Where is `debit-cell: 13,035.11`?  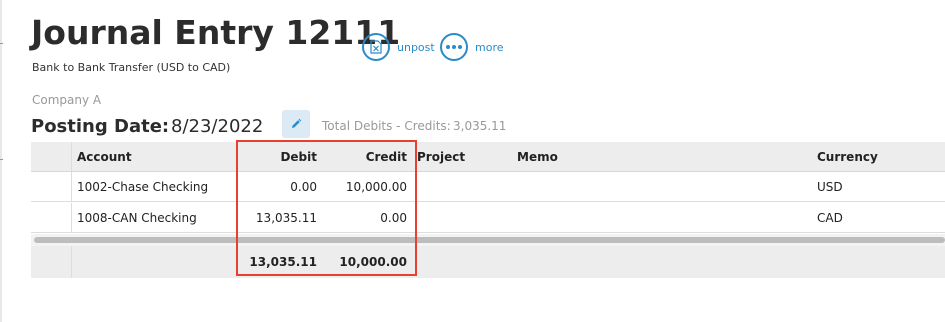
debit-cell: 13,035.11 is located at coordinates (274, 217).